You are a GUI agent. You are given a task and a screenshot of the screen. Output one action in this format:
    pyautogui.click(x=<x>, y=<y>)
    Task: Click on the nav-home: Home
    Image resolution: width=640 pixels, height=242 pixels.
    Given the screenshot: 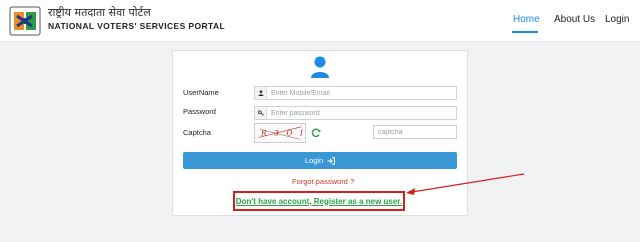 What is the action you would take?
    pyautogui.click(x=526, y=19)
    